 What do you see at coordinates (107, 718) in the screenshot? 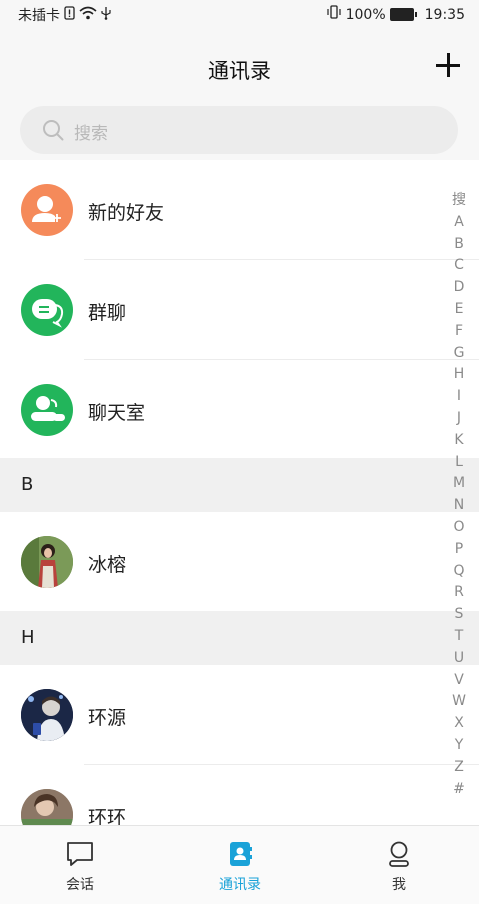
I see `contact-name: 环源` at bounding box center [107, 718].